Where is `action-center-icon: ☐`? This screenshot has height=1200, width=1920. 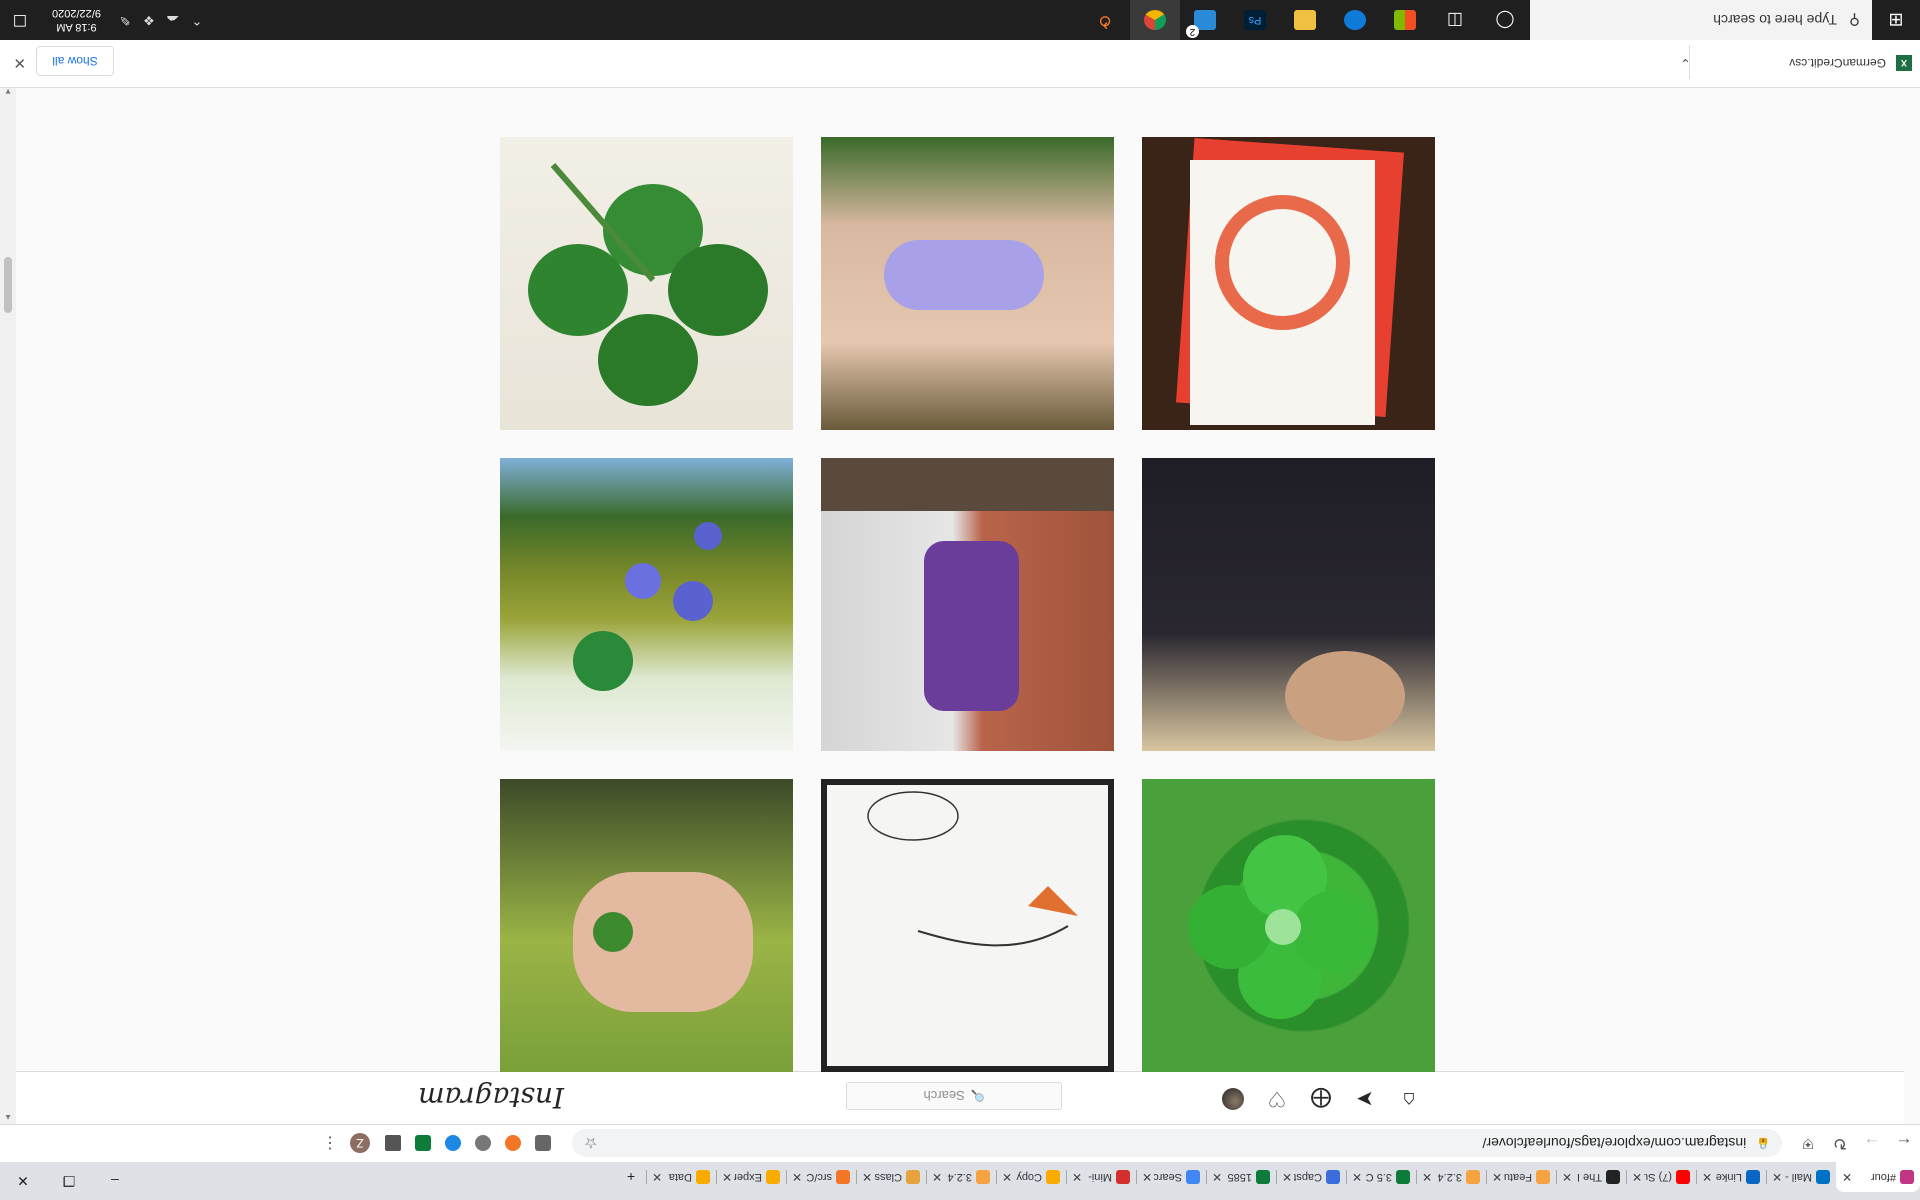
action-center-icon: ☐ is located at coordinates (20, 20).